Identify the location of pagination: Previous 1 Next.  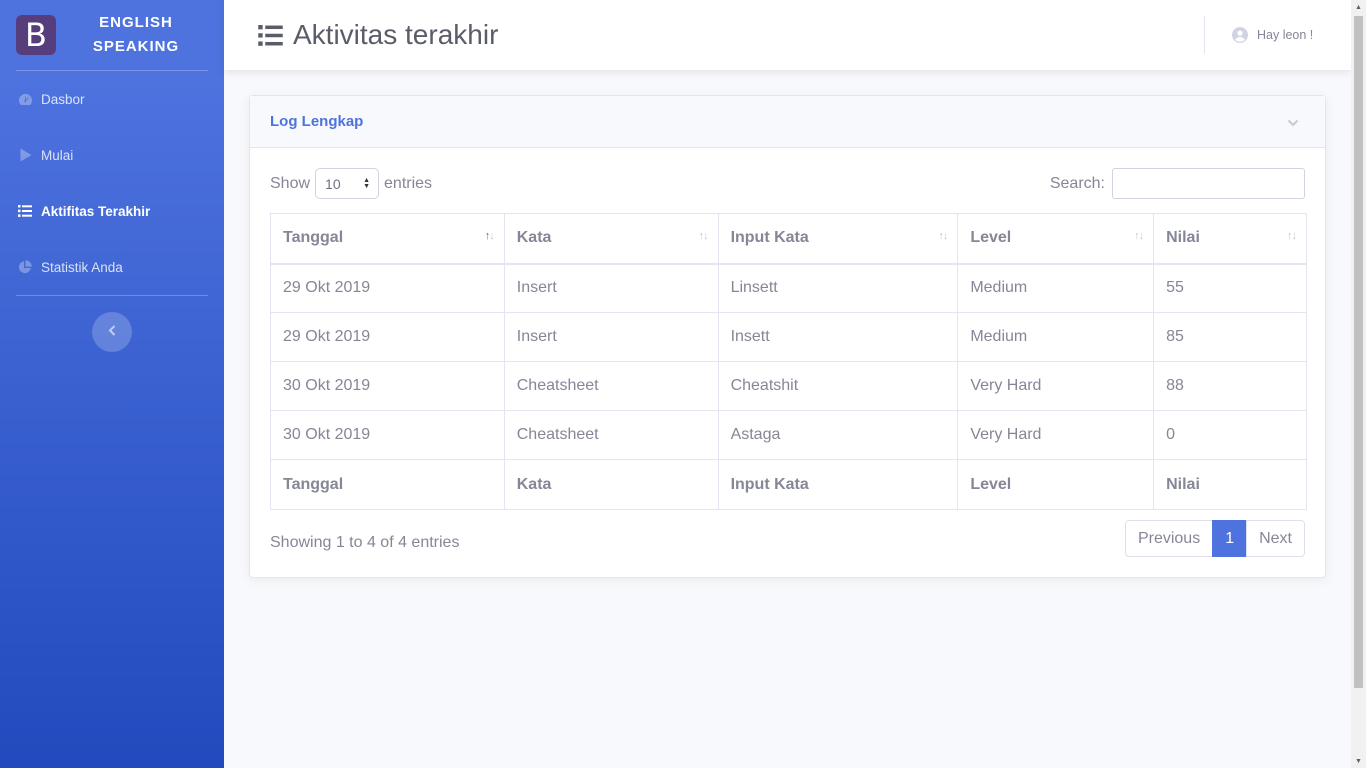
(1214, 538).